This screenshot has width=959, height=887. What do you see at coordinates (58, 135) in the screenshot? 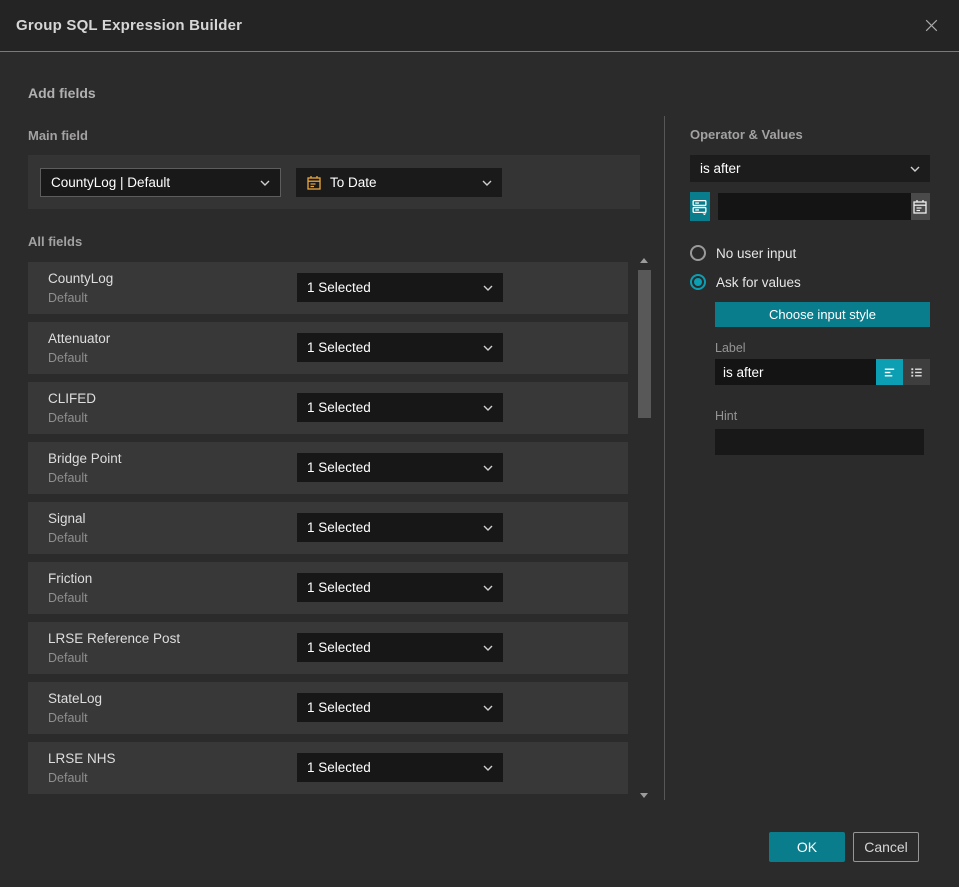
I see `main-field-heading: Main field` at bounding box center [58, 135].